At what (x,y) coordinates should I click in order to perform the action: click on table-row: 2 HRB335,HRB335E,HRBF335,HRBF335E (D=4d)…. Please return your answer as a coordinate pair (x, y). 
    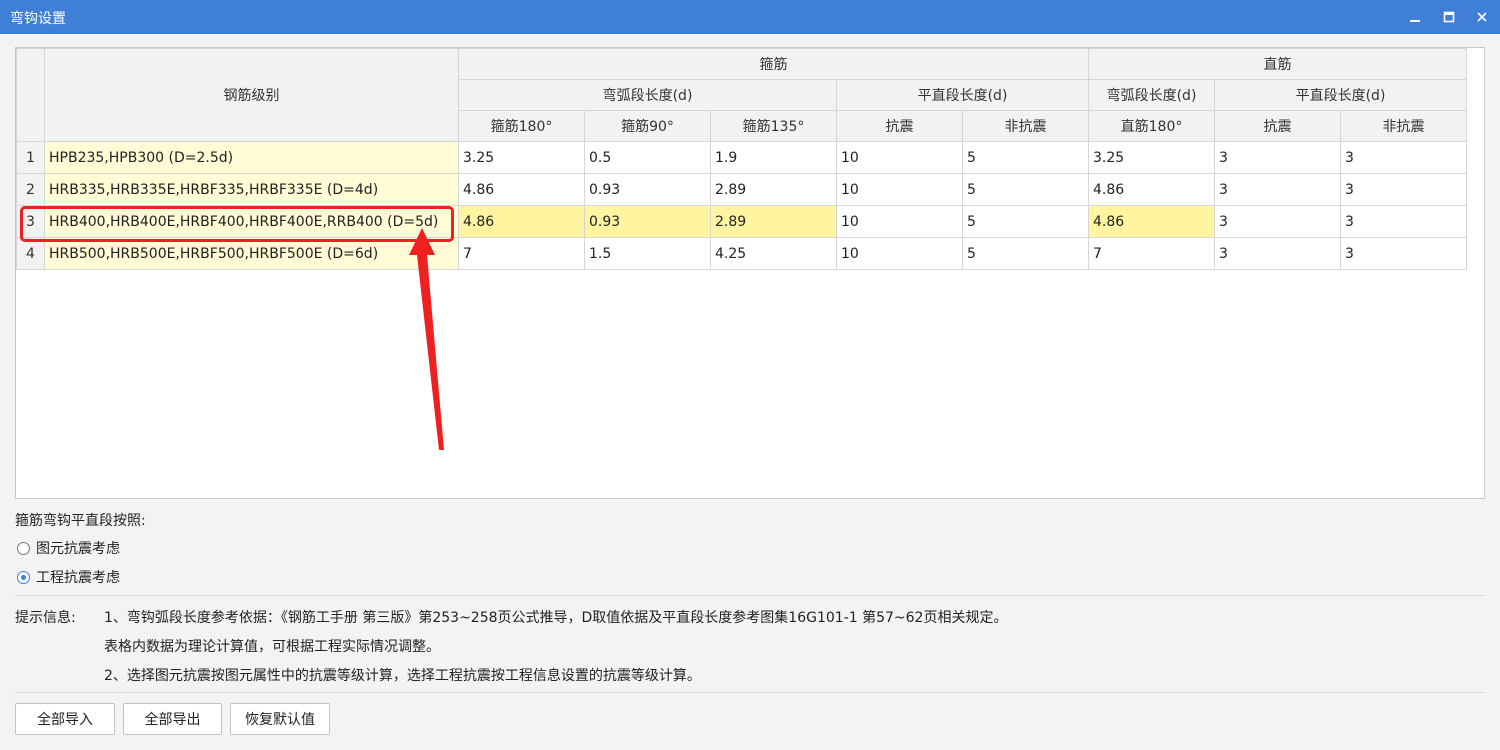
    Looking at the image, I should click on (741, 189).